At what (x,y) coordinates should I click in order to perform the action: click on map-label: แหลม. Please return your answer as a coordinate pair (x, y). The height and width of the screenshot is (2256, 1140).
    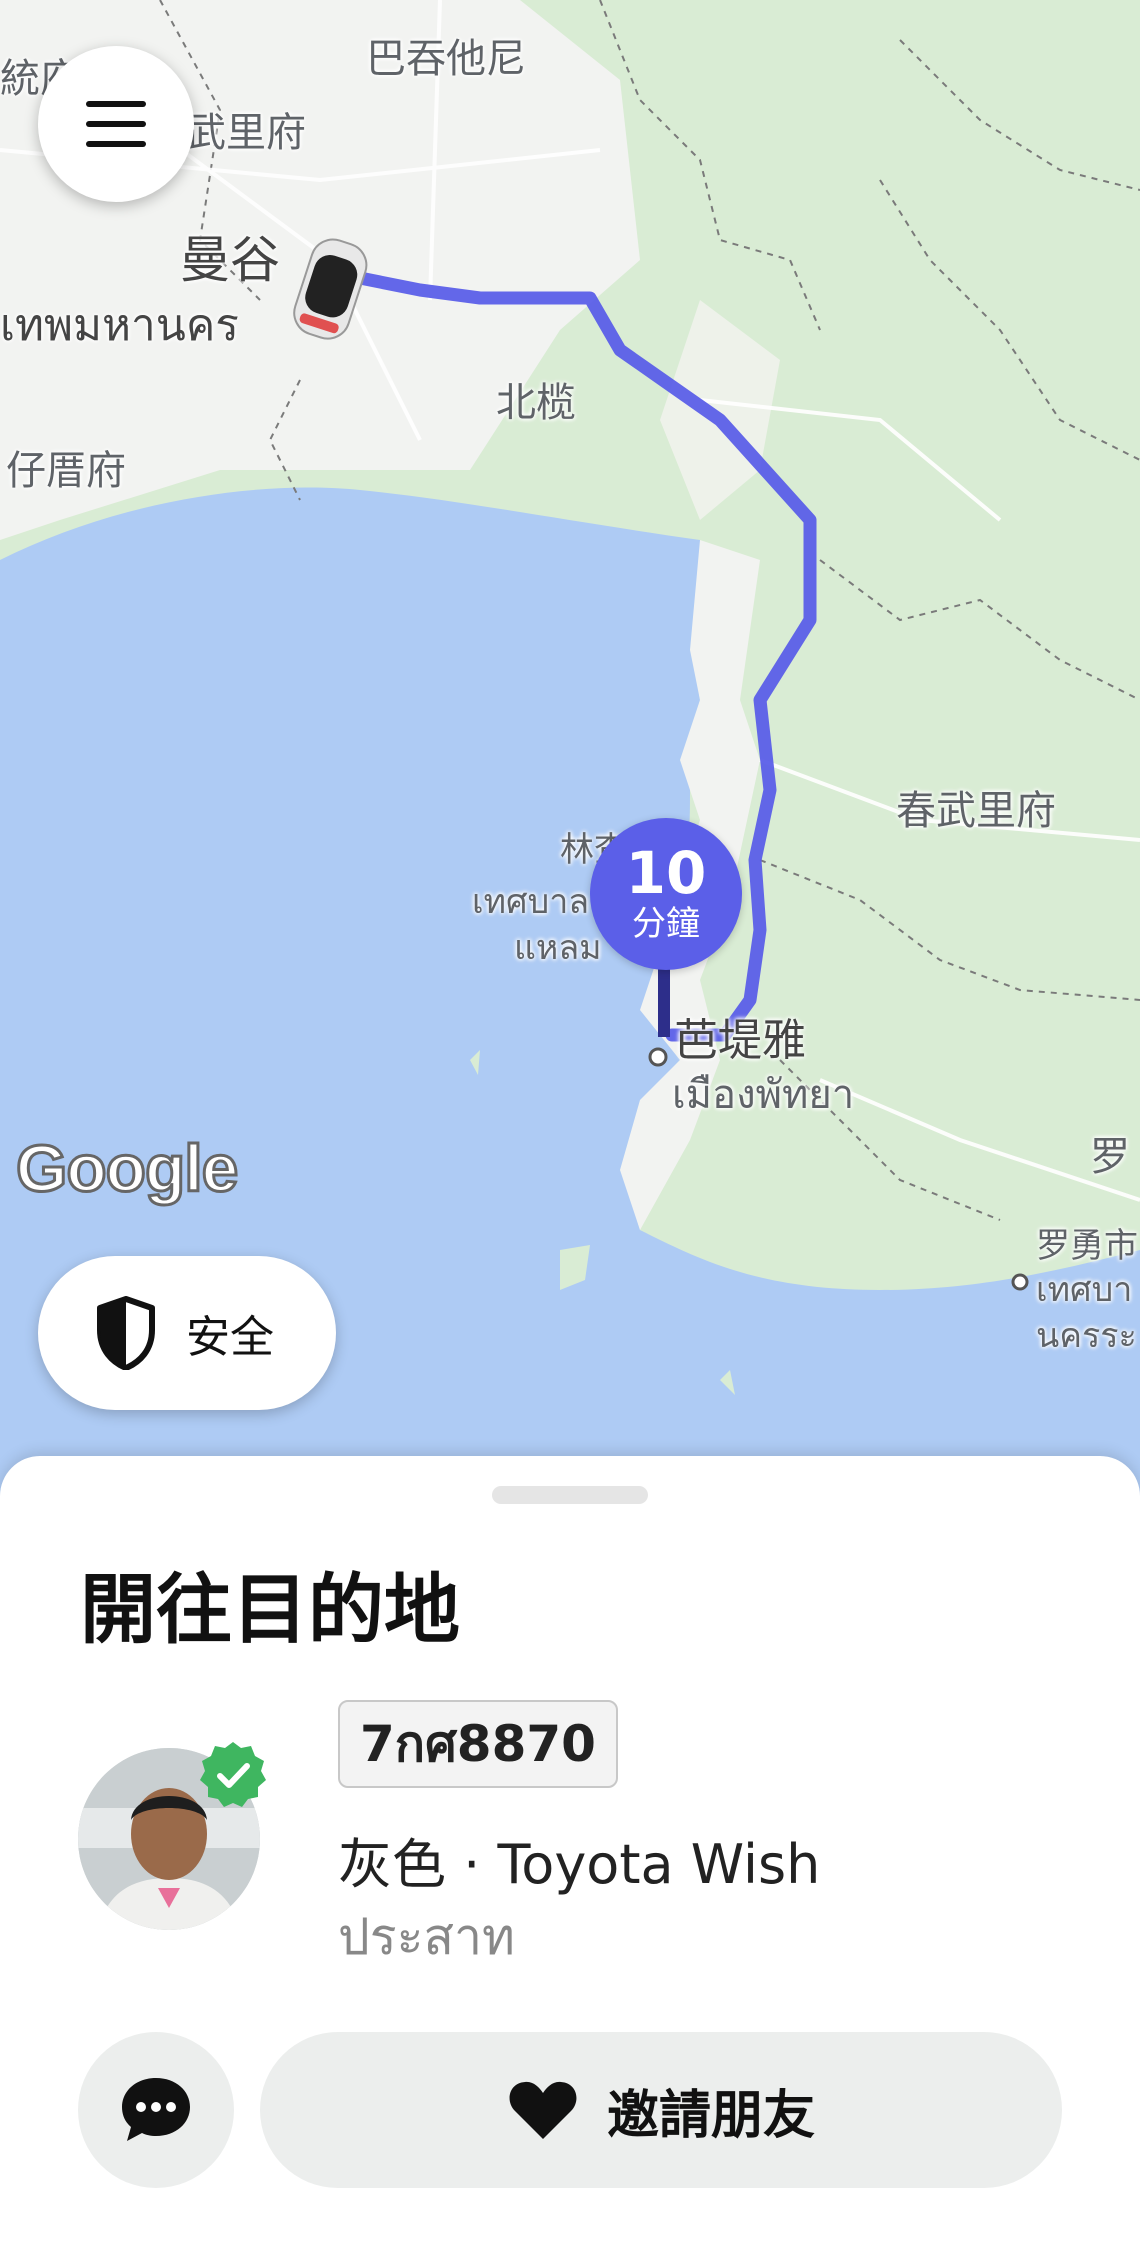
    Looking at the image, I should click on (558, 948).